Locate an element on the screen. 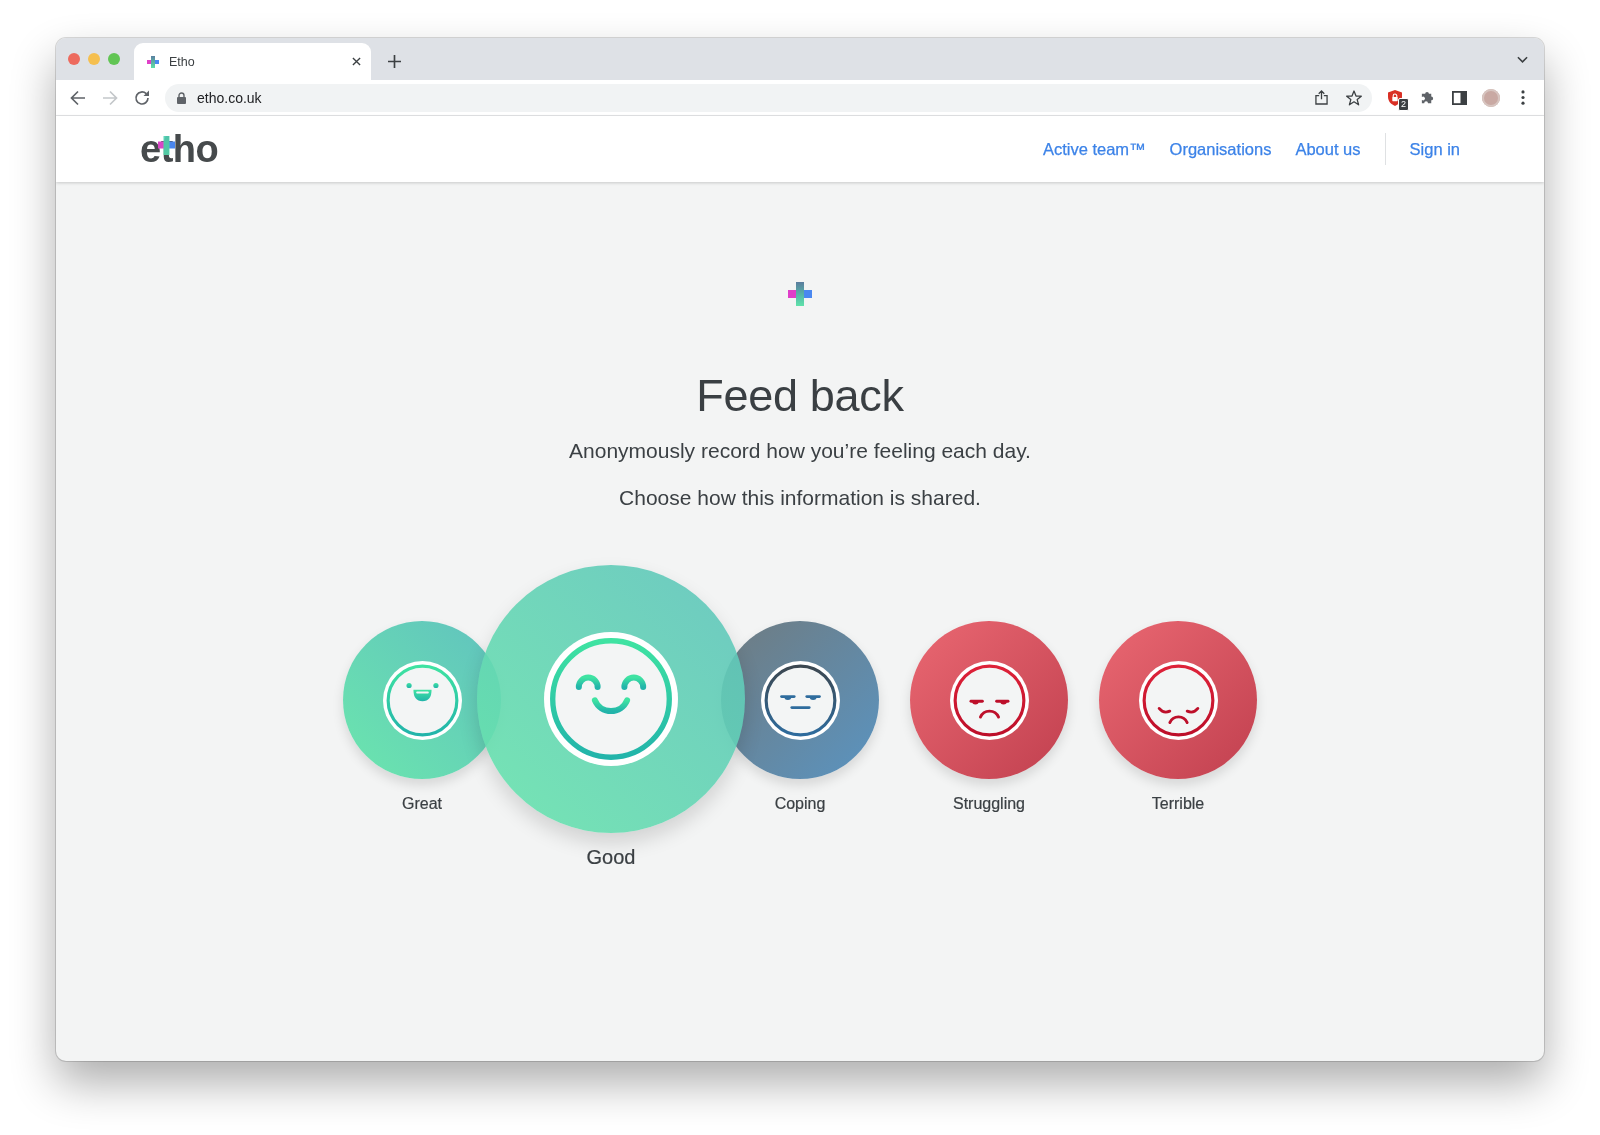 The image size is (1600, 1135). mood-label: Terrible is located at coordinates (1178, 804).